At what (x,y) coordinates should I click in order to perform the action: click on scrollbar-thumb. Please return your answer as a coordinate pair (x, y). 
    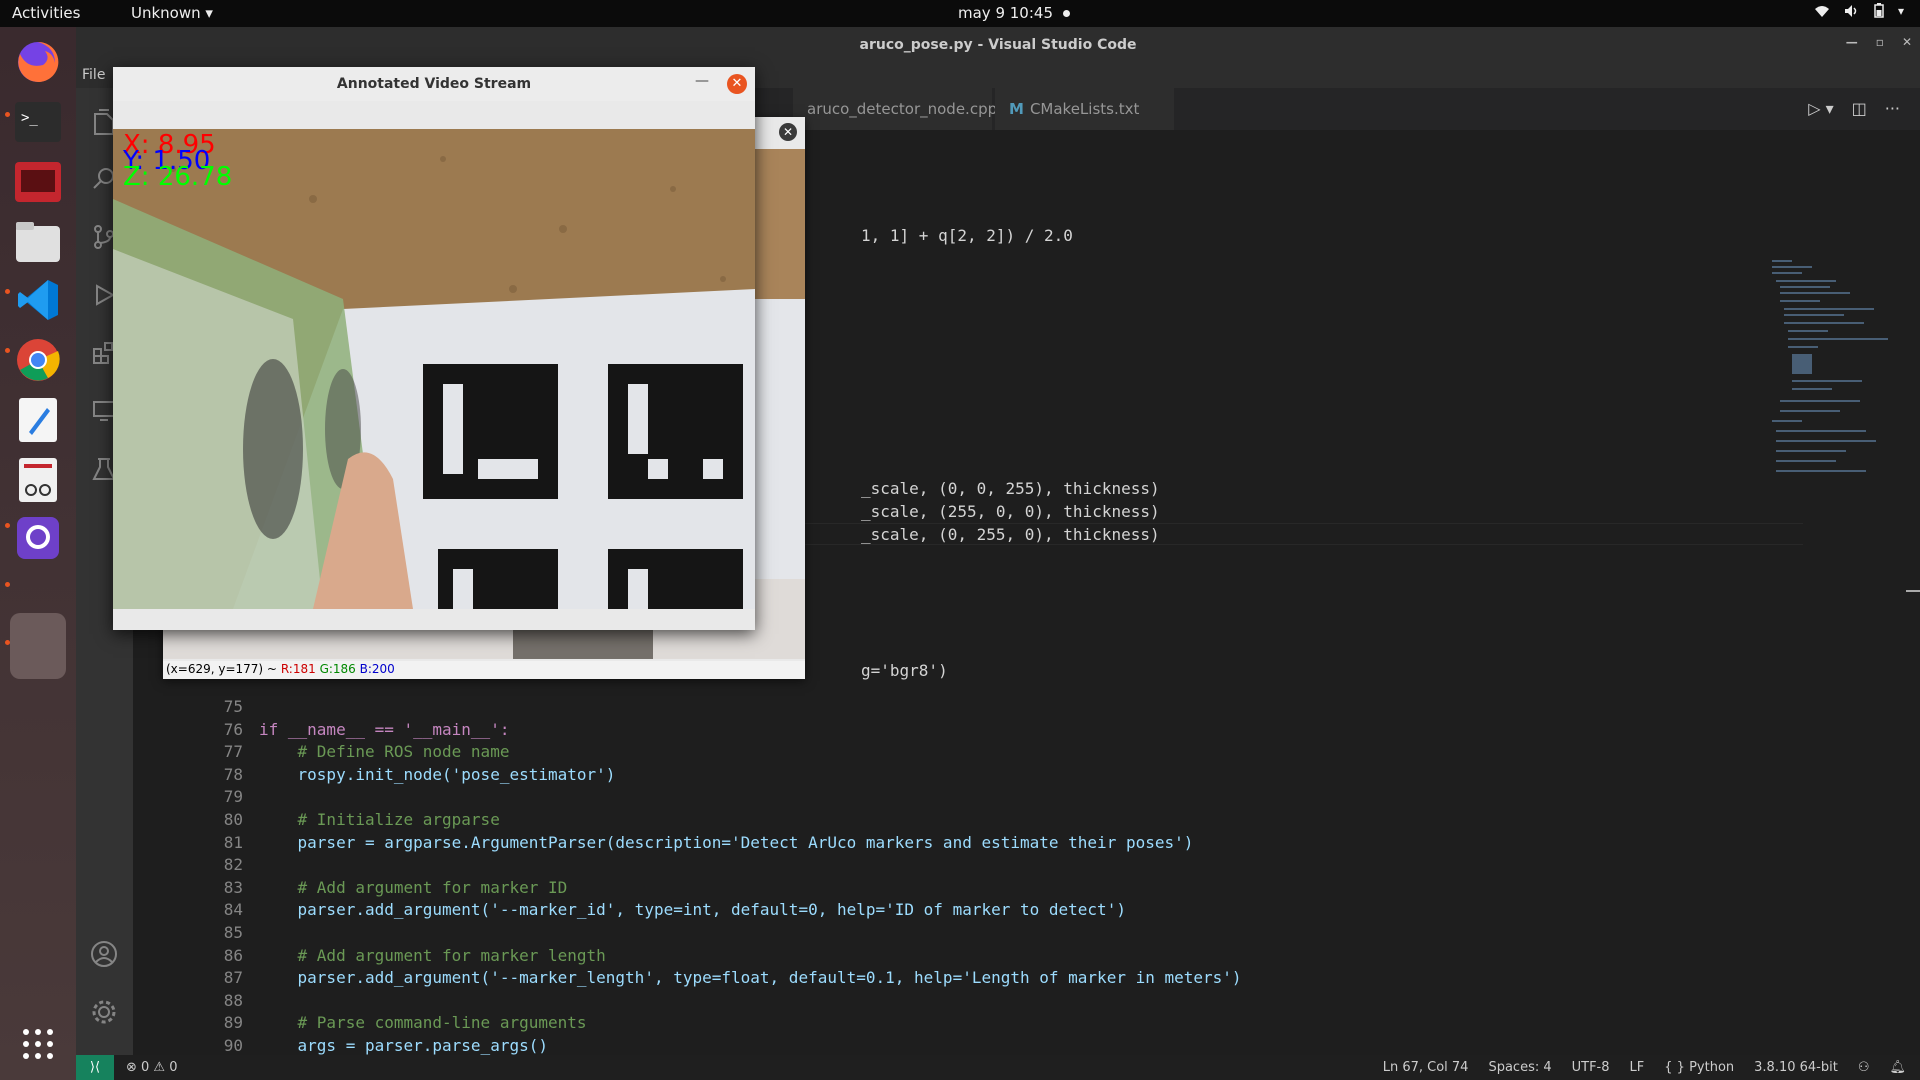
    Looking at the image, I should click on (1913, 591).